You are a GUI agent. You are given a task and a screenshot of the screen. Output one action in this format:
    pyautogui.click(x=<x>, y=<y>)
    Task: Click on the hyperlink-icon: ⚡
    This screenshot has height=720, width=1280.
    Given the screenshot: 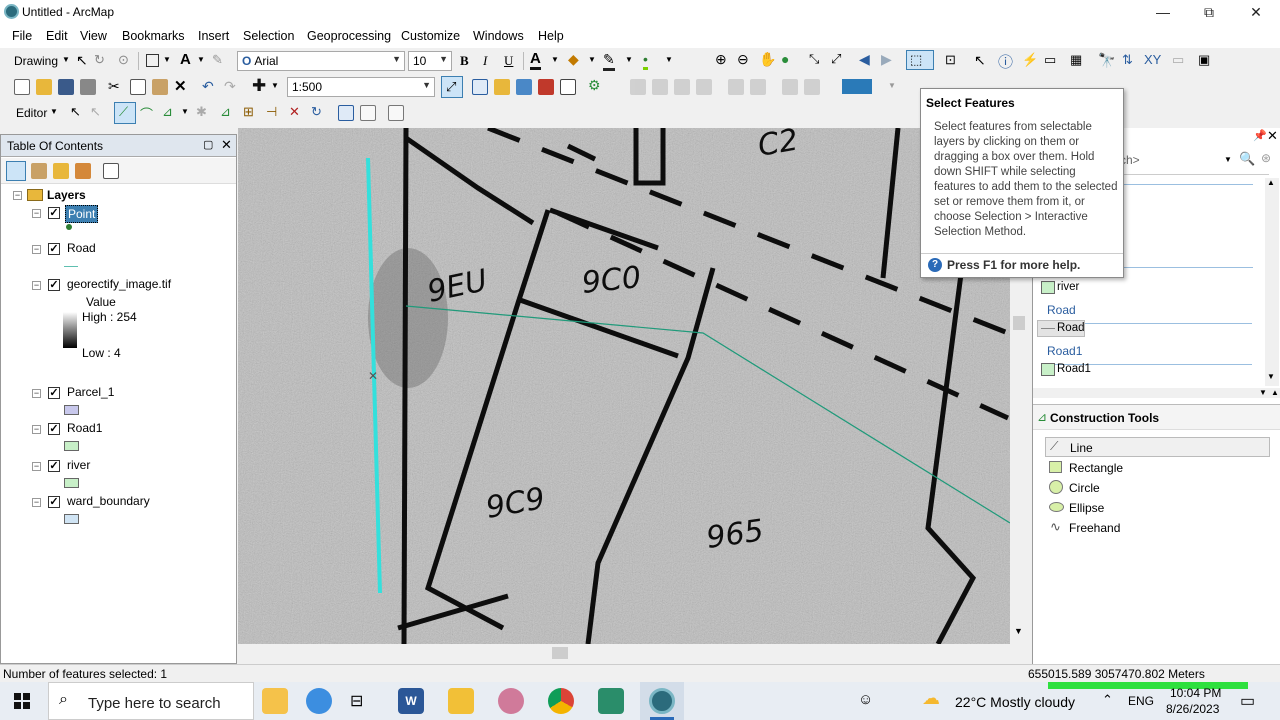 What is the action you would take?
    pyautogui.click(x=1030, y=60)
    